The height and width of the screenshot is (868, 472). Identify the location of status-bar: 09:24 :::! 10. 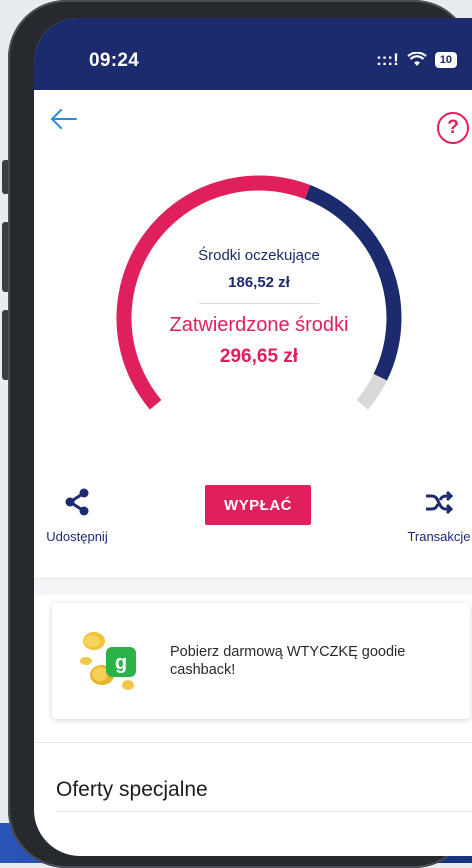
(253, 54).